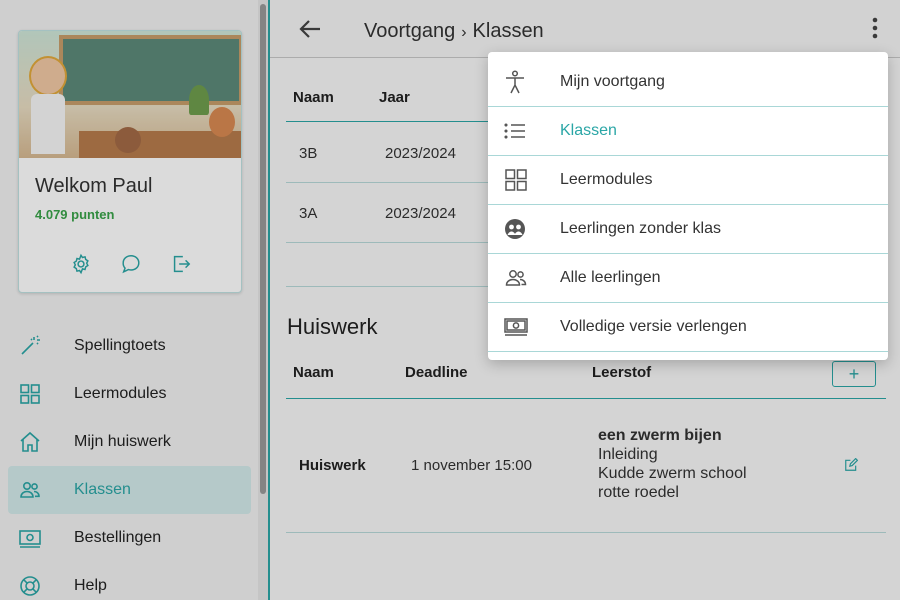  Describe the element at coordinates (640, 228) in the screenshot. I see `menu-item-label: Leerlingen zonder klas` at that location.